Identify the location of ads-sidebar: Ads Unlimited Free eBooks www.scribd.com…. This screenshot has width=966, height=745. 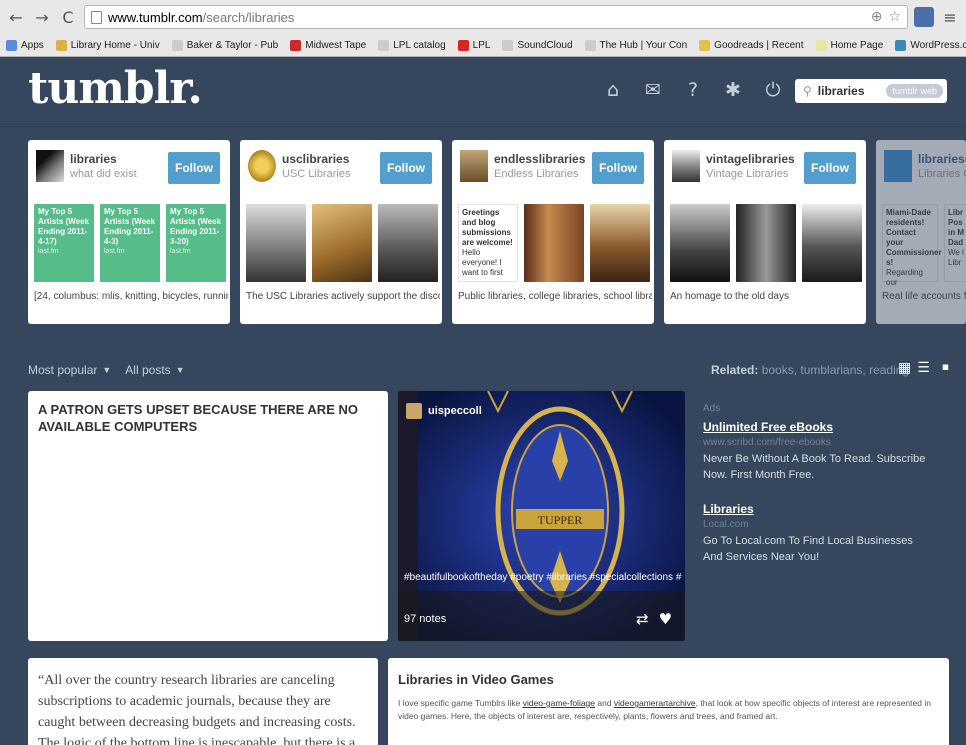
(818, 483).